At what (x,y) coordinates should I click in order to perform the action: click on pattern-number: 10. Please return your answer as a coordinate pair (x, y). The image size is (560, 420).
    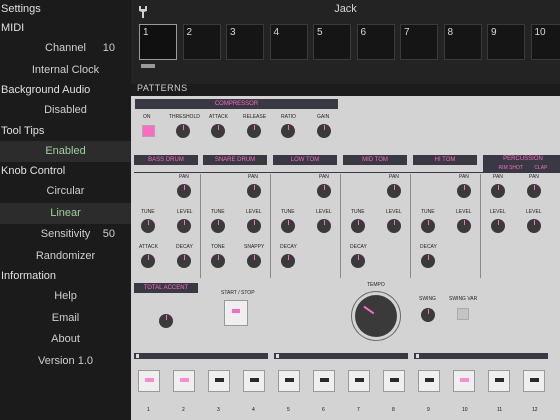
    Looking at the image, I should click on (540, 32).